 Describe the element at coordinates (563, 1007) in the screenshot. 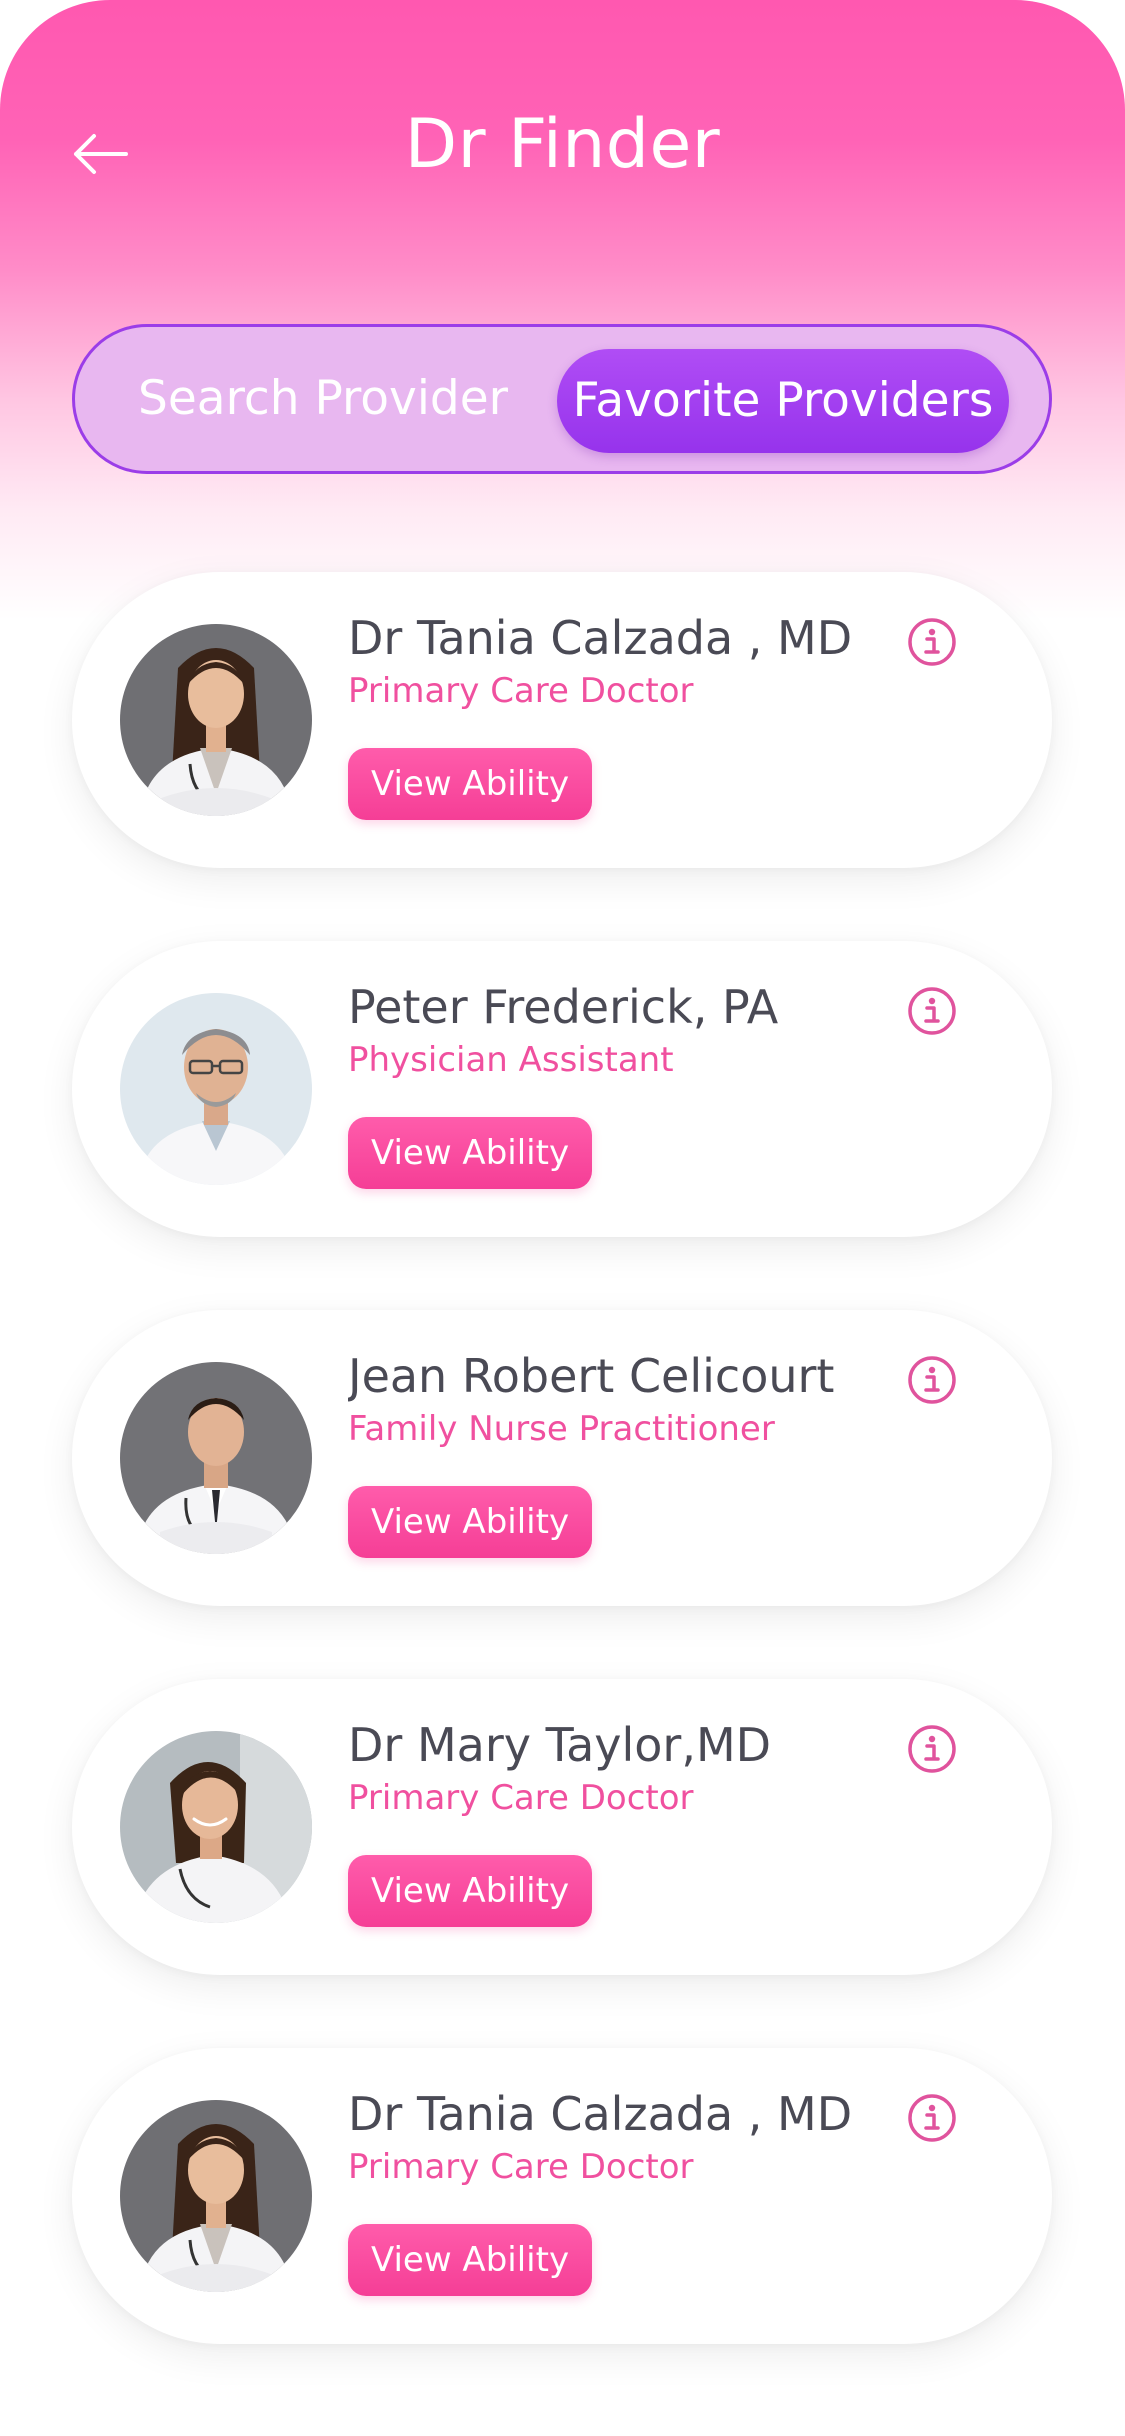

I see `provider-name: Peter Frederick, PA` at that location.